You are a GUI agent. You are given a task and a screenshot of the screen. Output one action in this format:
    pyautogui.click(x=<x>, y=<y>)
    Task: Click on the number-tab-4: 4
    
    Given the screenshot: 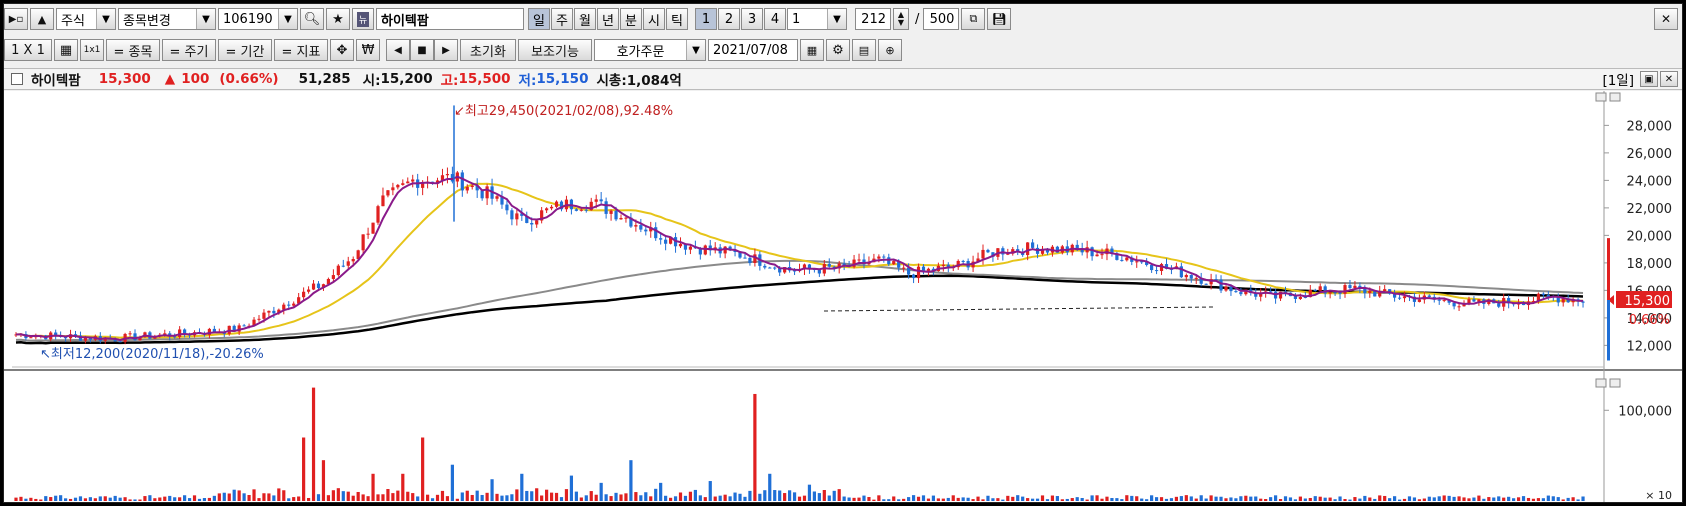 What is the action you would take?
    pyautogui.click(x=775, y=19)
    